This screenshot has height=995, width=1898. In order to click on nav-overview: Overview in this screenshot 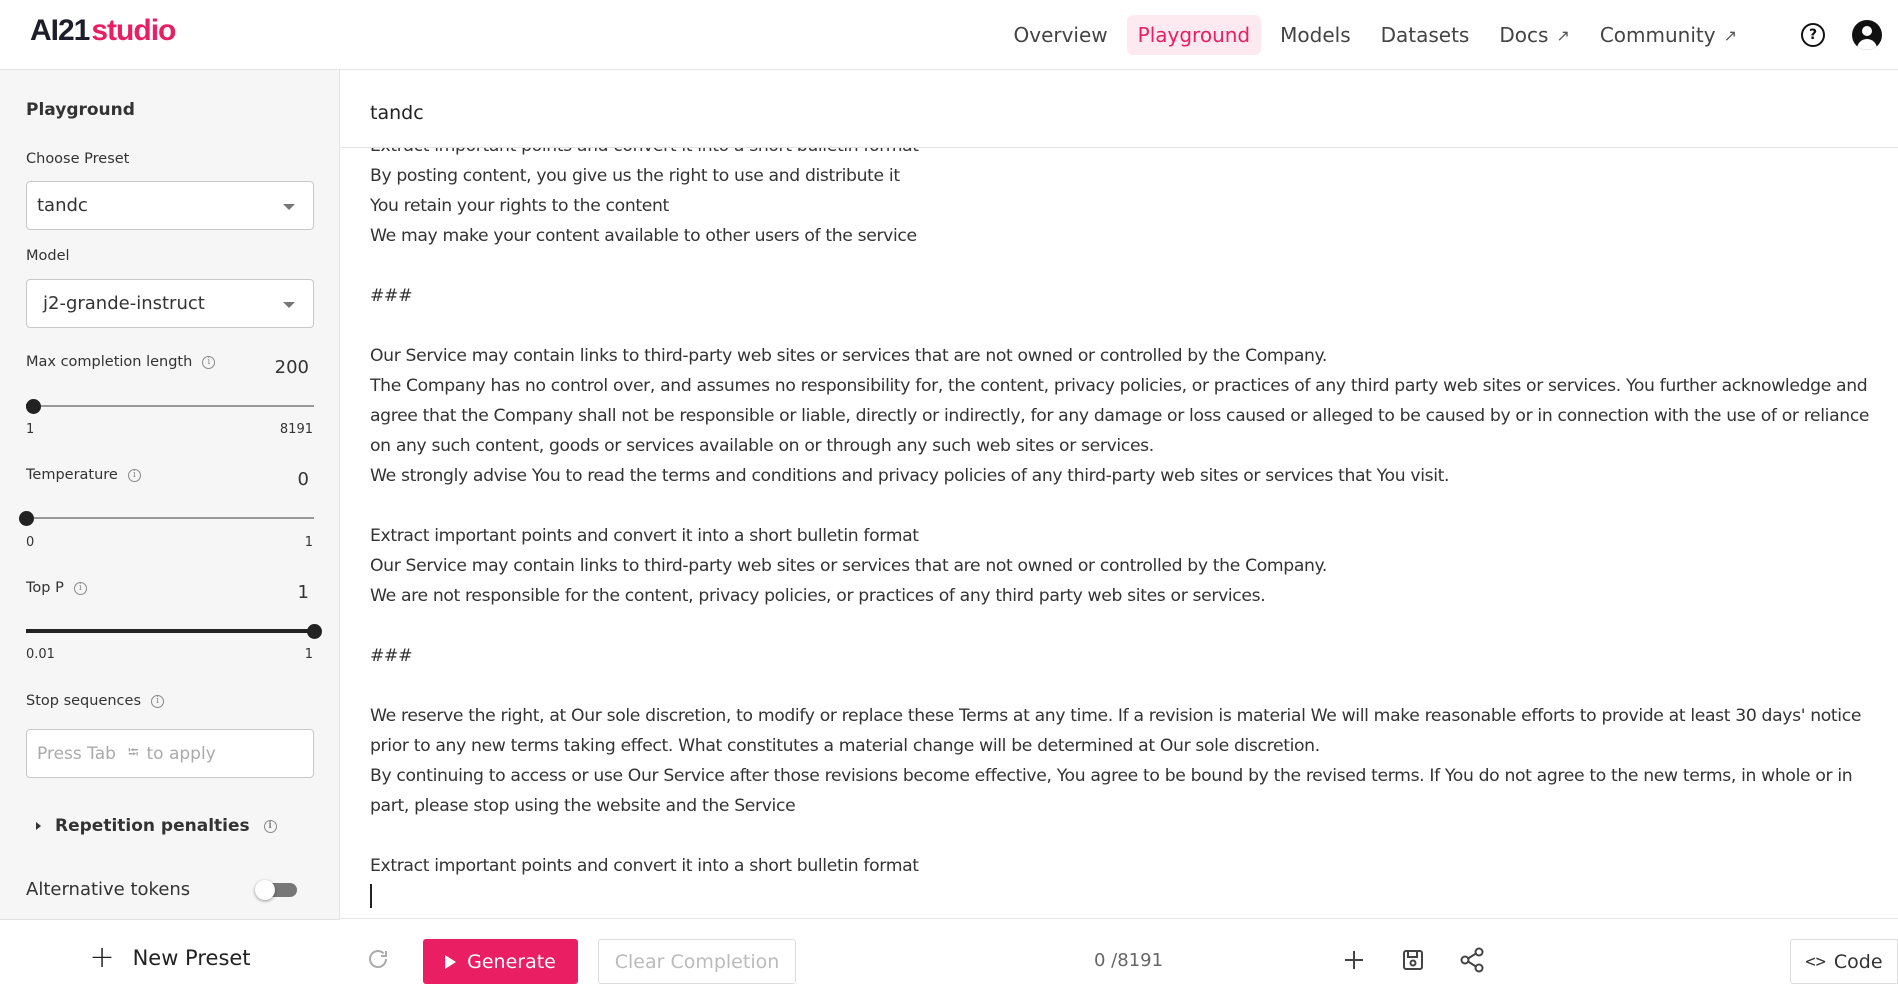, I will do `click(1060, 35)`.